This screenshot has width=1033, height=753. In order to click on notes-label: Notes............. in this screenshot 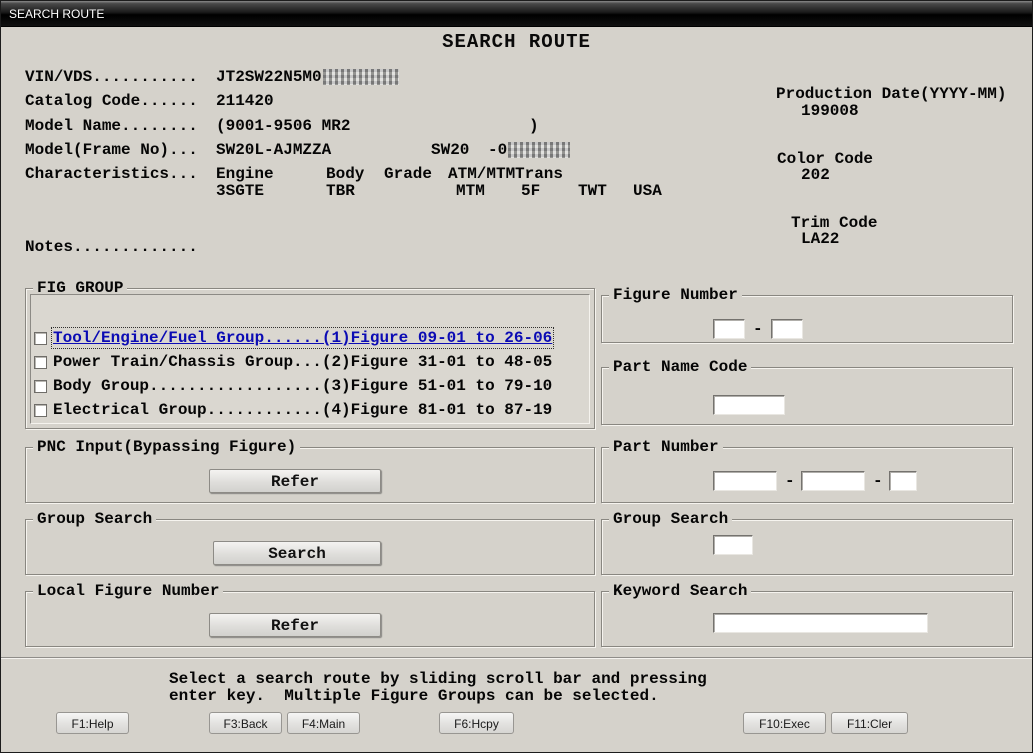, I will do `click(111, 247)`.